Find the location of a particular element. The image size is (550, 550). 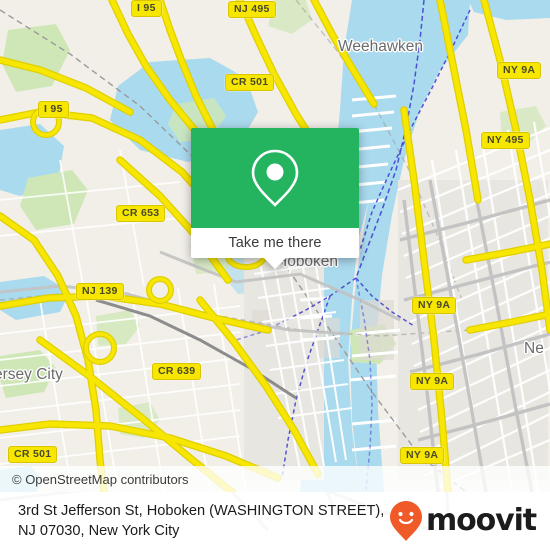

location-popup-card: Take me there is located at coordinates (275, 198).